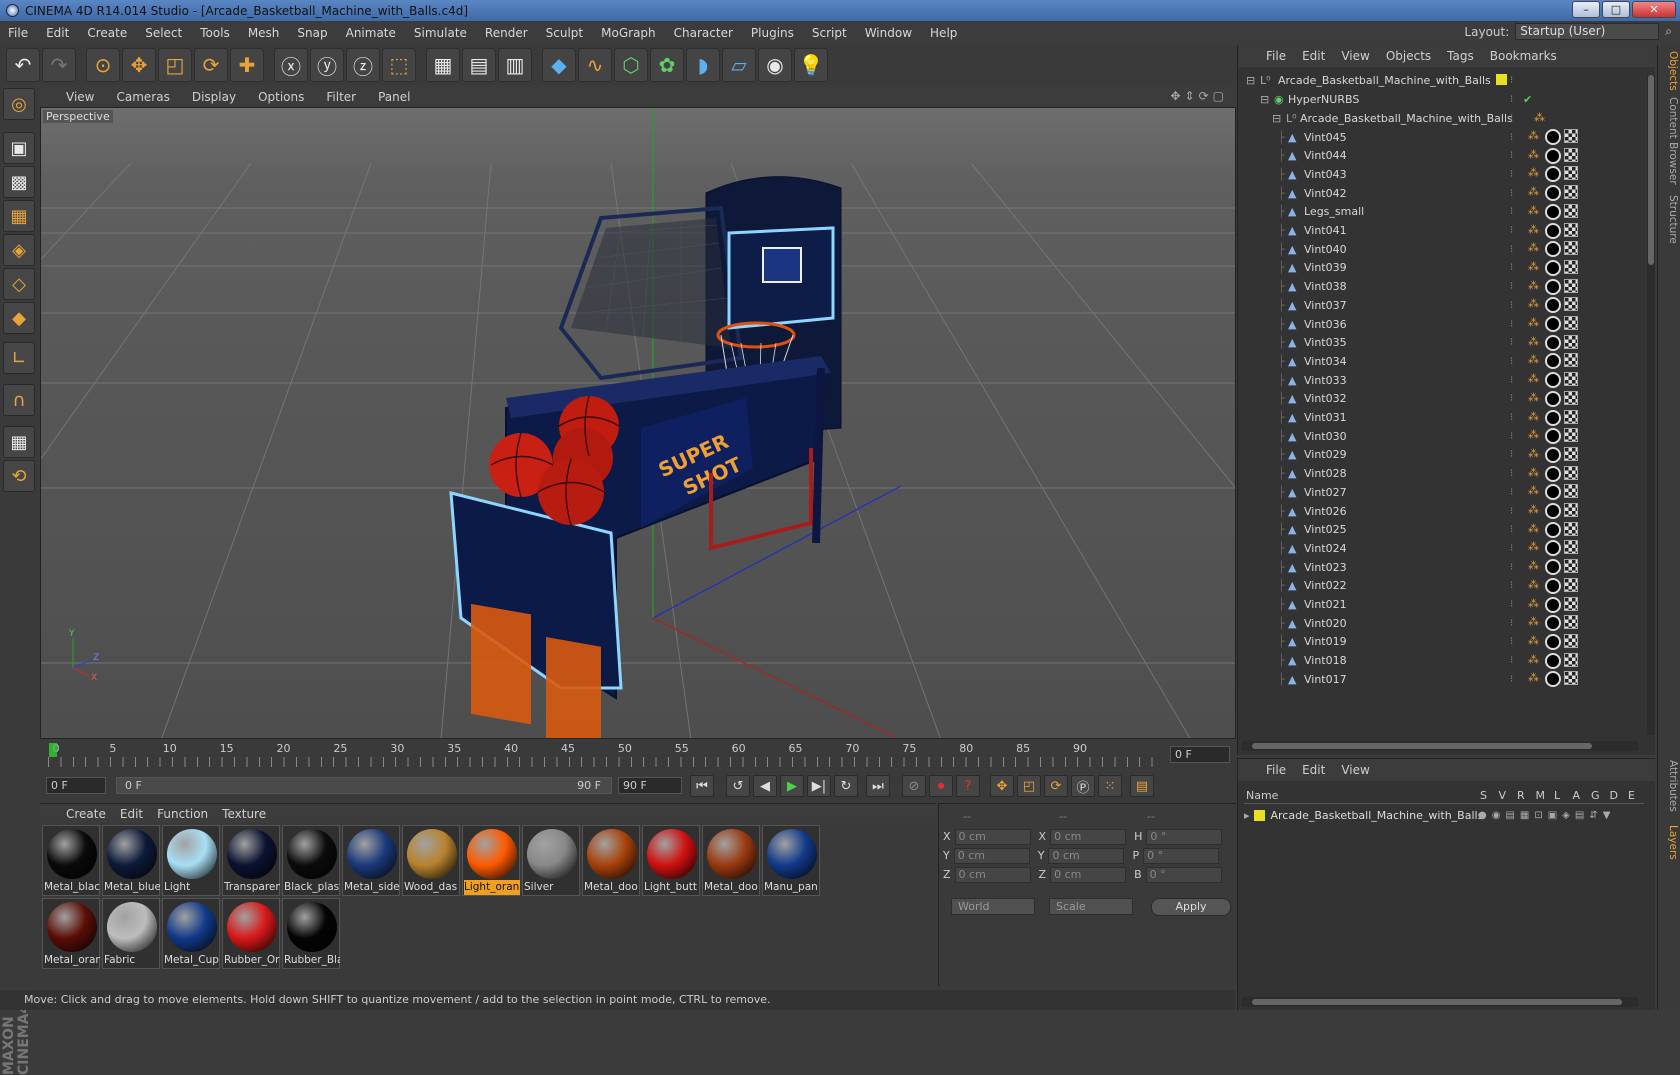 This screenshot has height=1075, width=1680. Describe the element at coordinates (1250, 80) in the screenshot. I see `collapse-icon: ⊟` at that location.